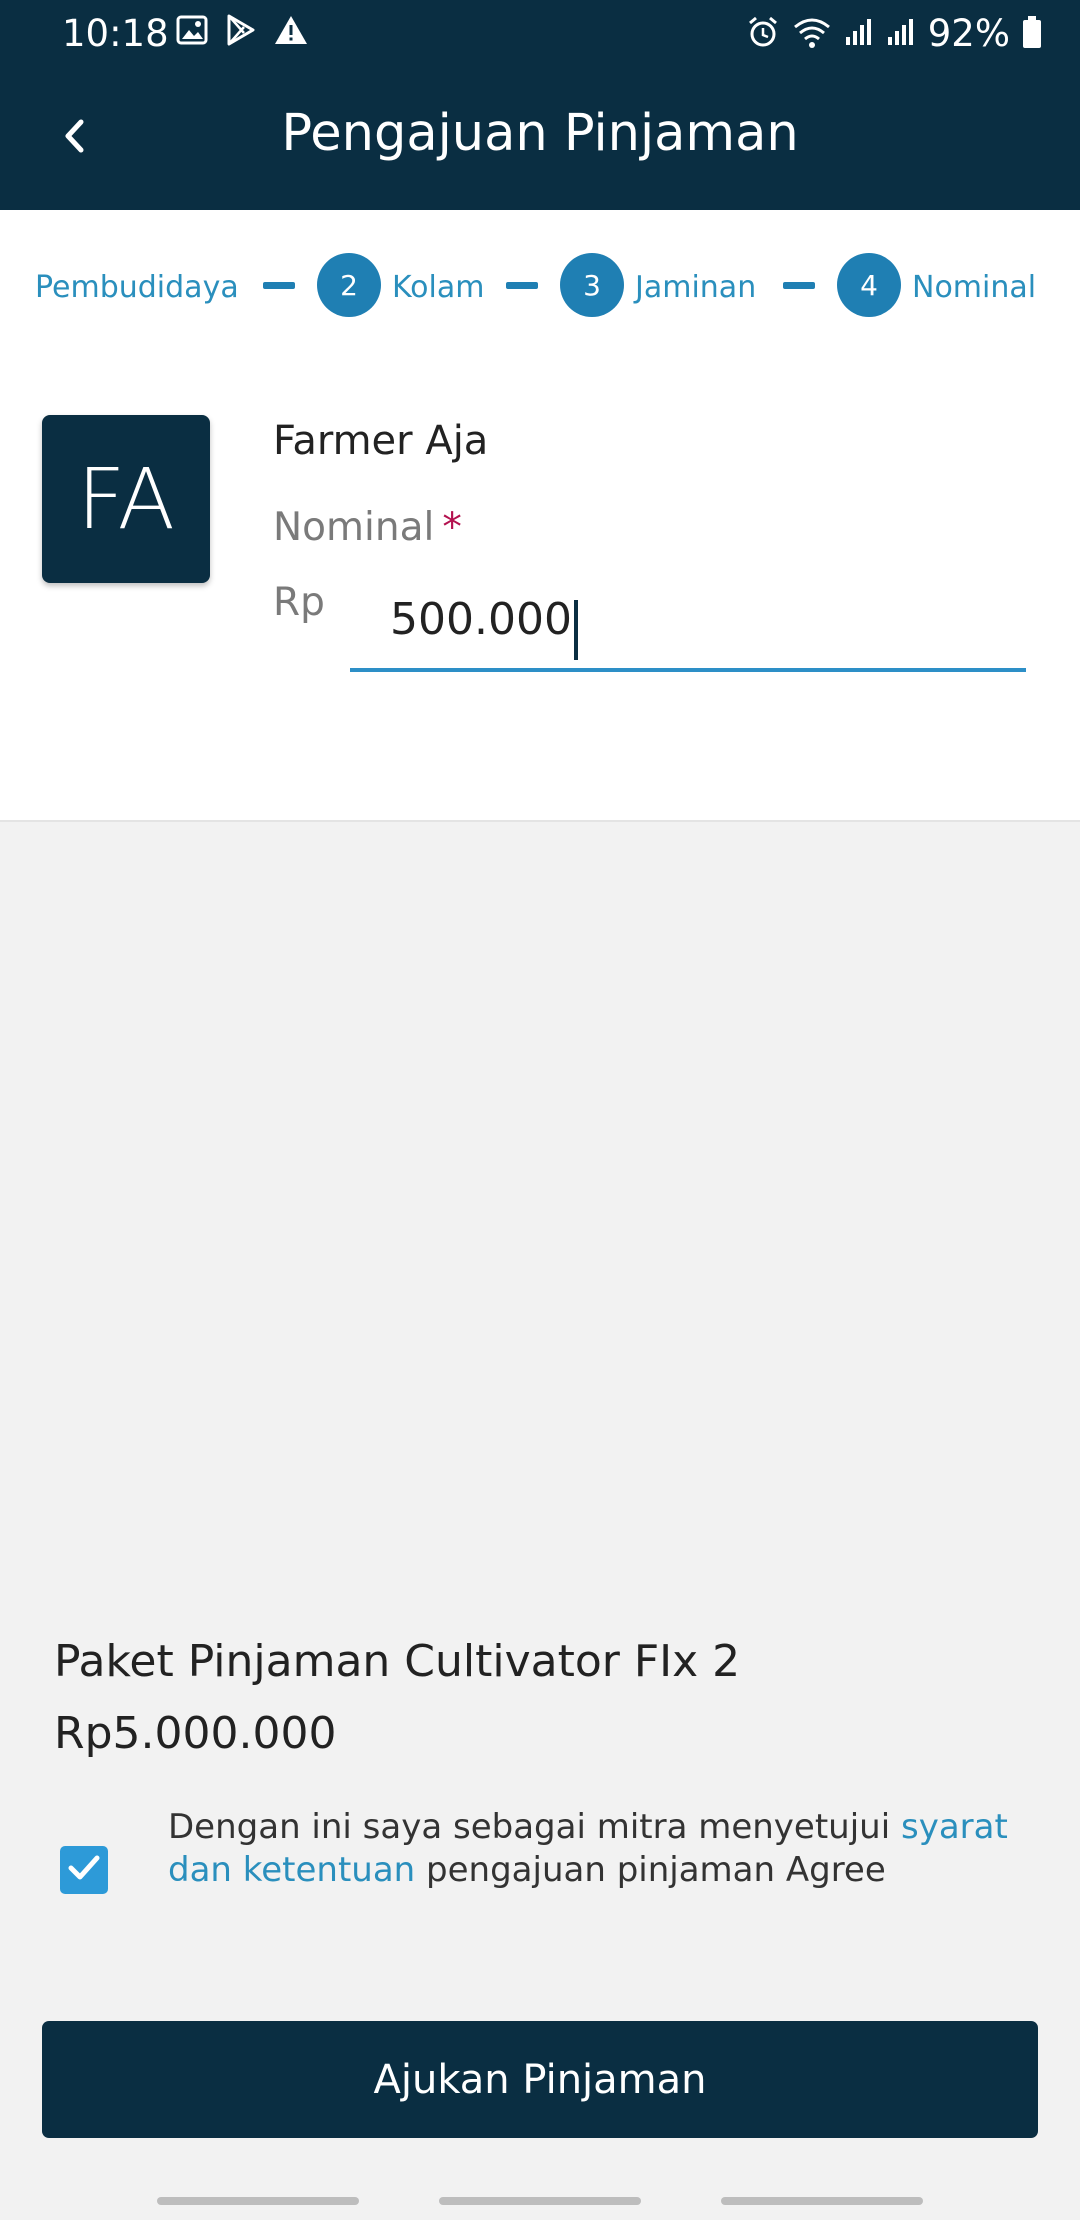  What do you see at coordinates (192, 32) in the screenshot?
I see `image-icon` at bounding box center [192, 32].